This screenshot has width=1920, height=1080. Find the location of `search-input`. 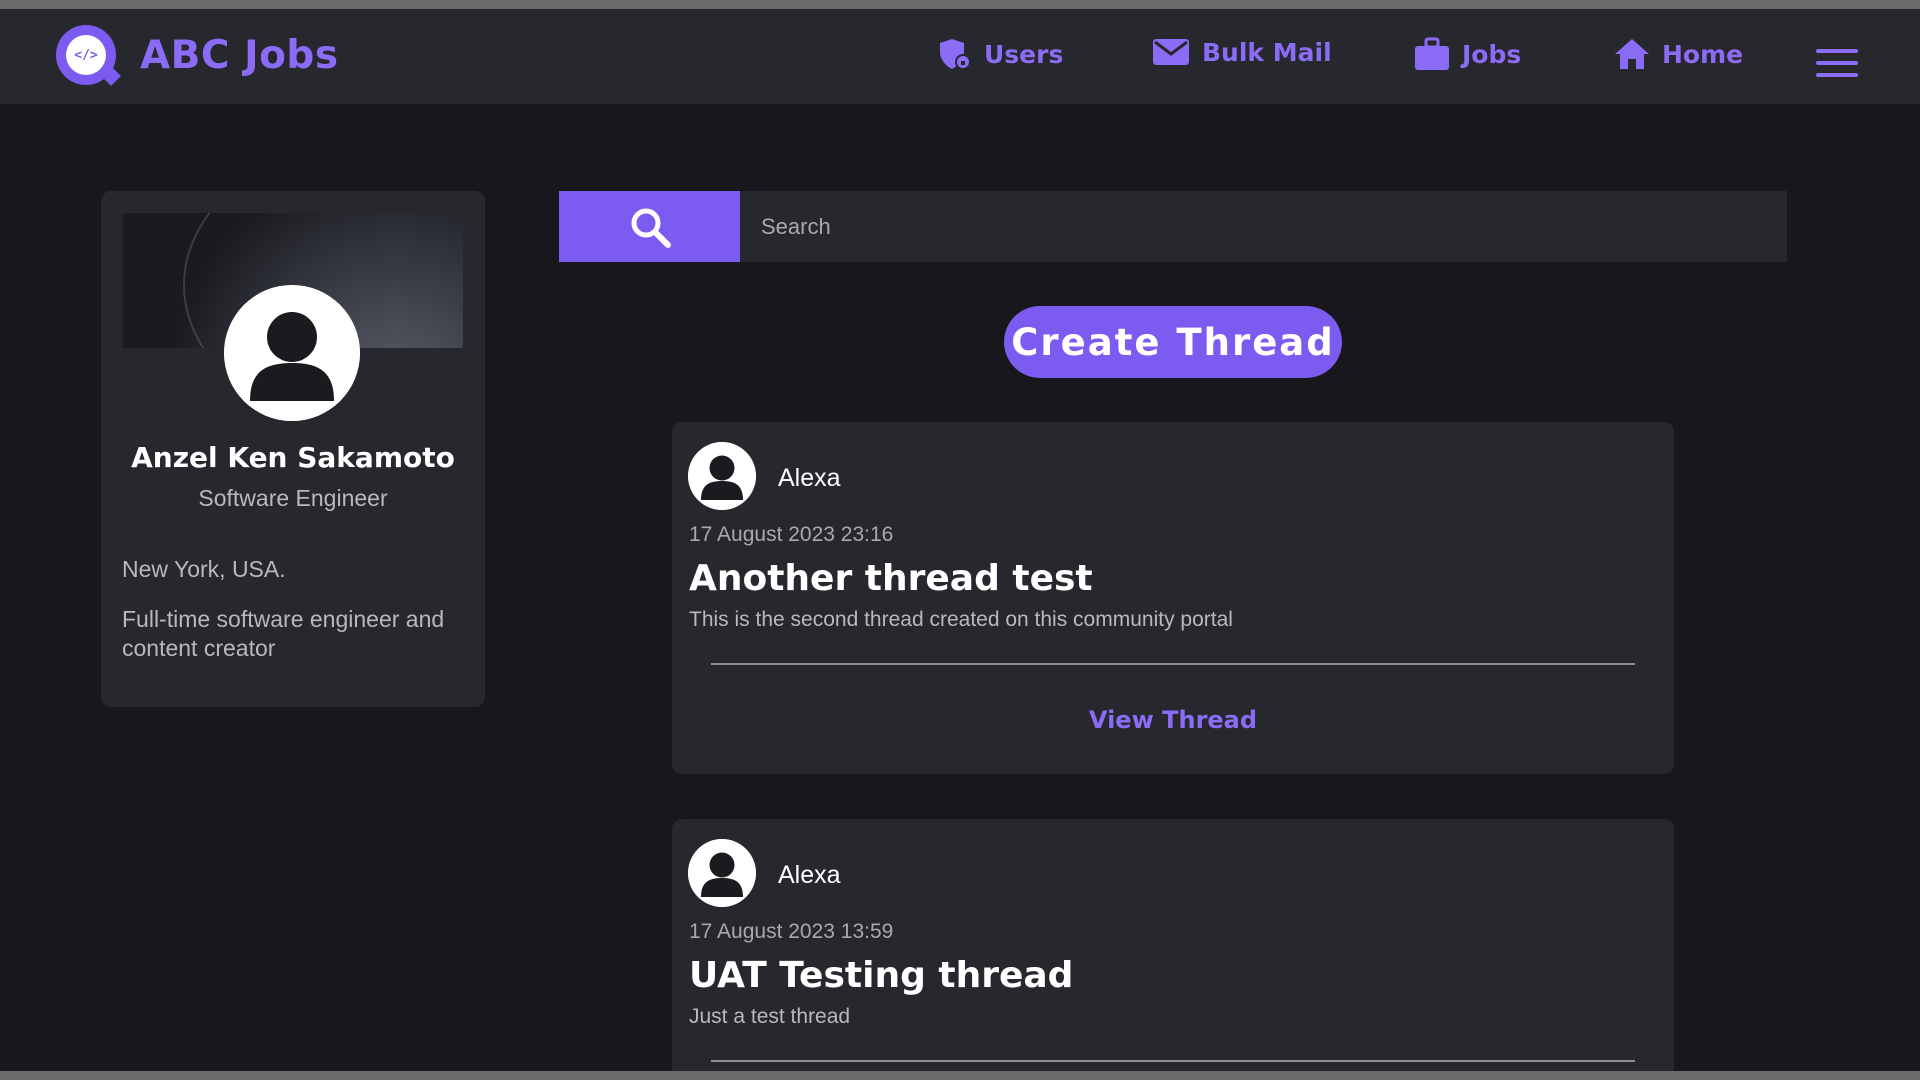

search-input is located at coordinates (1263, 226).